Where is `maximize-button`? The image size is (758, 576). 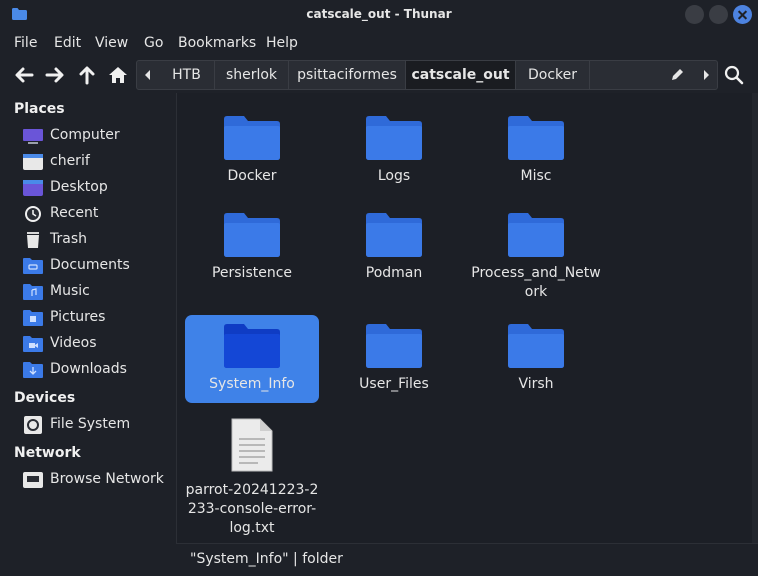
maximize-button is located at coordinates (718, 14).